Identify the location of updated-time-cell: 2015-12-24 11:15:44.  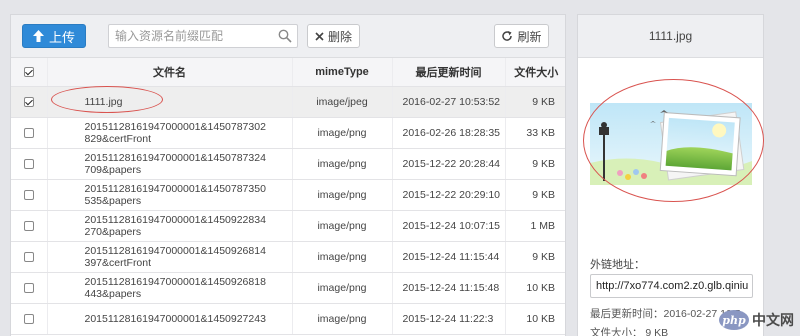
(449, 257).